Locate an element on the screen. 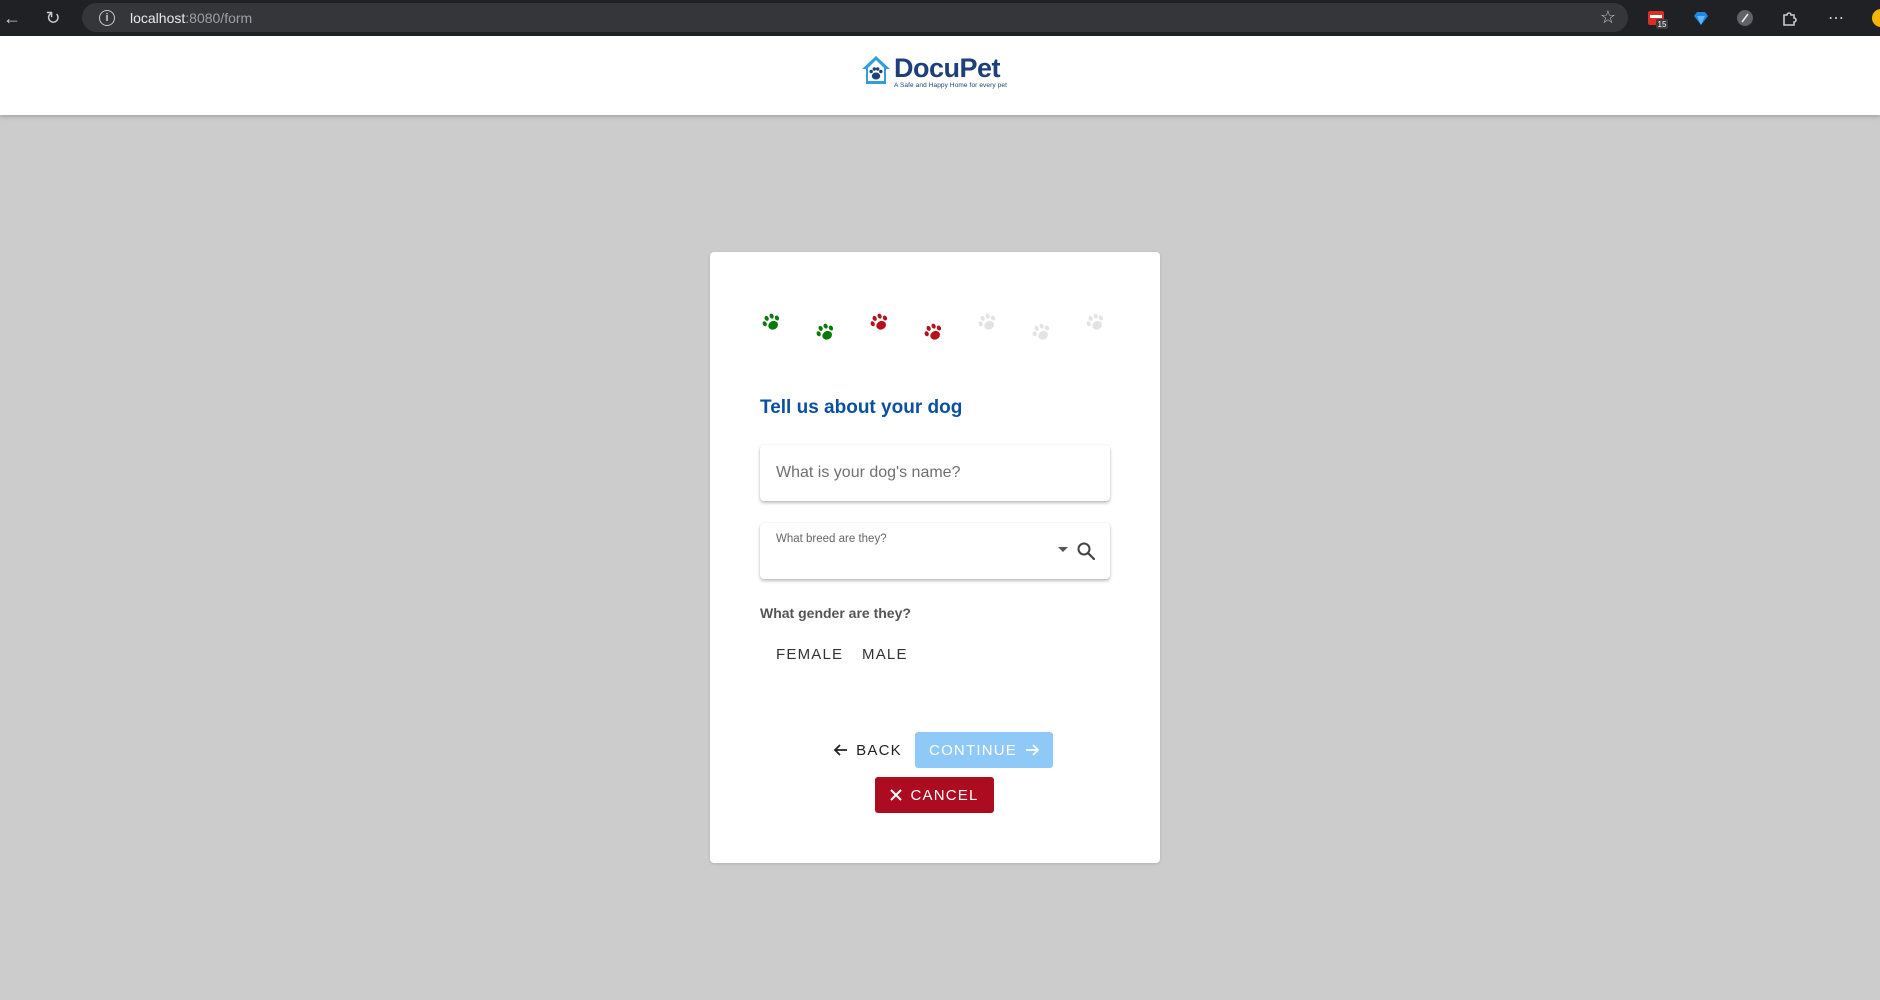 The image size is (1880, 1000). paw-step-7-icon is located at coordinates (1095, 323).